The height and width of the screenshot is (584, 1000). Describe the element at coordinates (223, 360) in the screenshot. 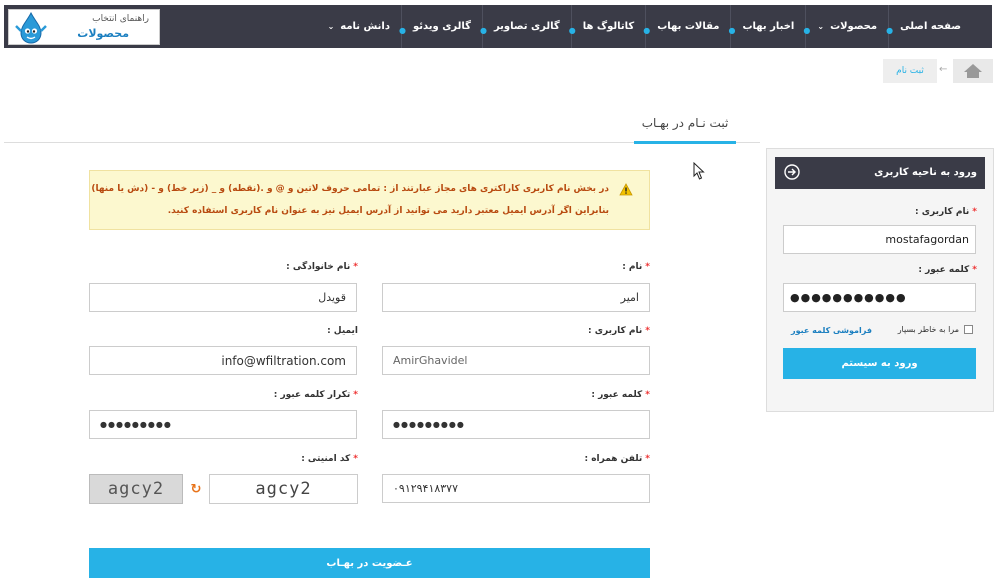

I see `email-input: info@wfiltration.com` at that location.